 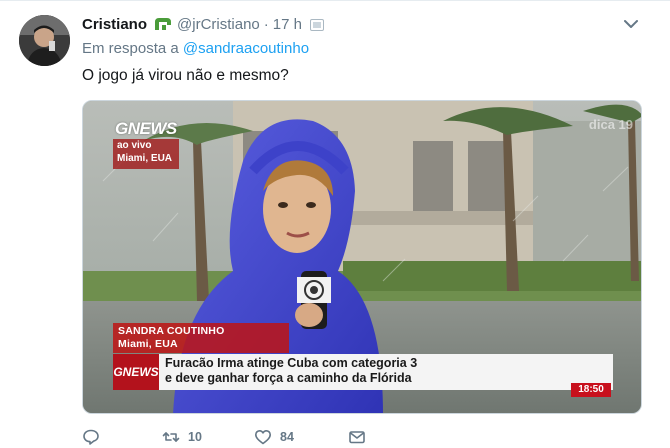 What do you see at coordinates (146, 128) in the screenshot?
I see `channel-logo: GNEWS` at bounding box center [146, 128].